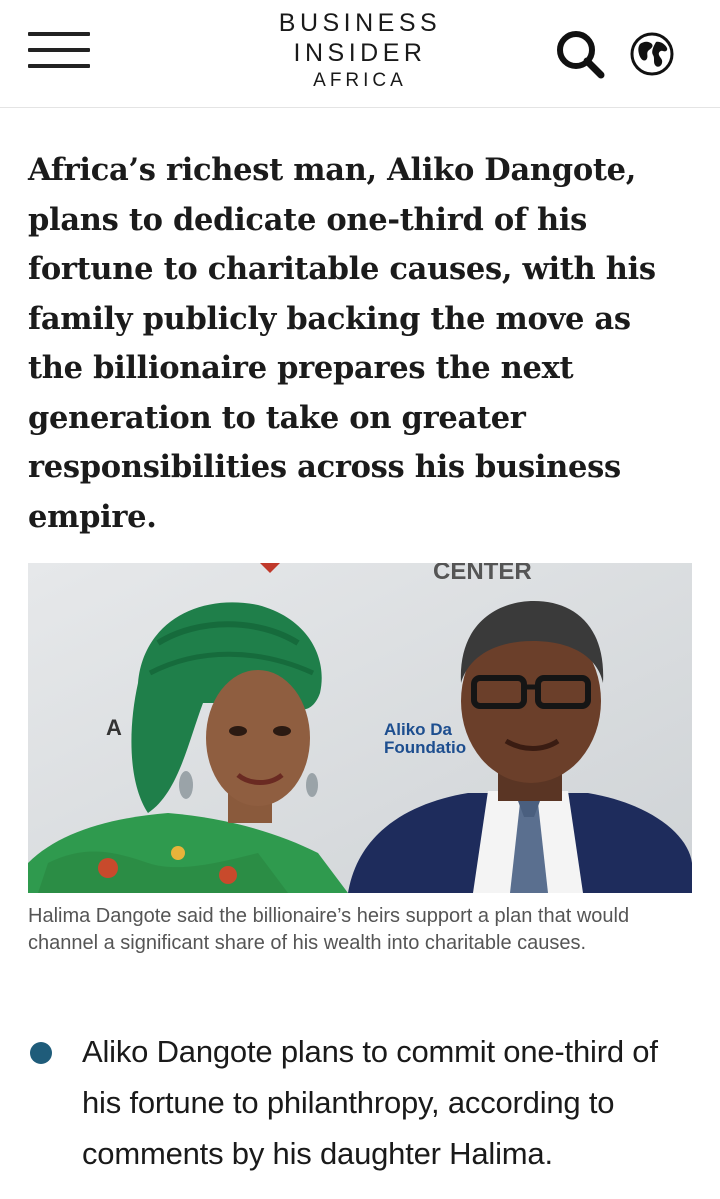 This screenshot has height=1199, width=720. What do you see at coordinates (652, 54) in the screenshot?
I see `globe-icon` at bounding box center [652, 54].